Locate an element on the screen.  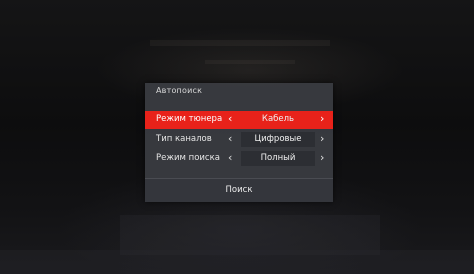
row-tuner-mode: Режим тюнера ‹ Кабель › is located at coordinates (239, 120).